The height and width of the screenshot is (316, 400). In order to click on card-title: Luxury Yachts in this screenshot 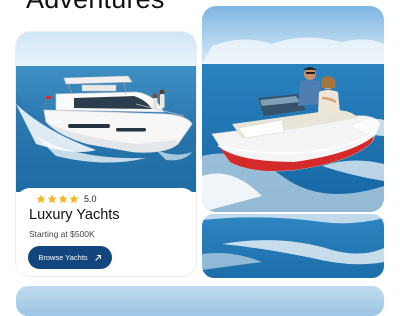, I will do `click(74, 215)`.